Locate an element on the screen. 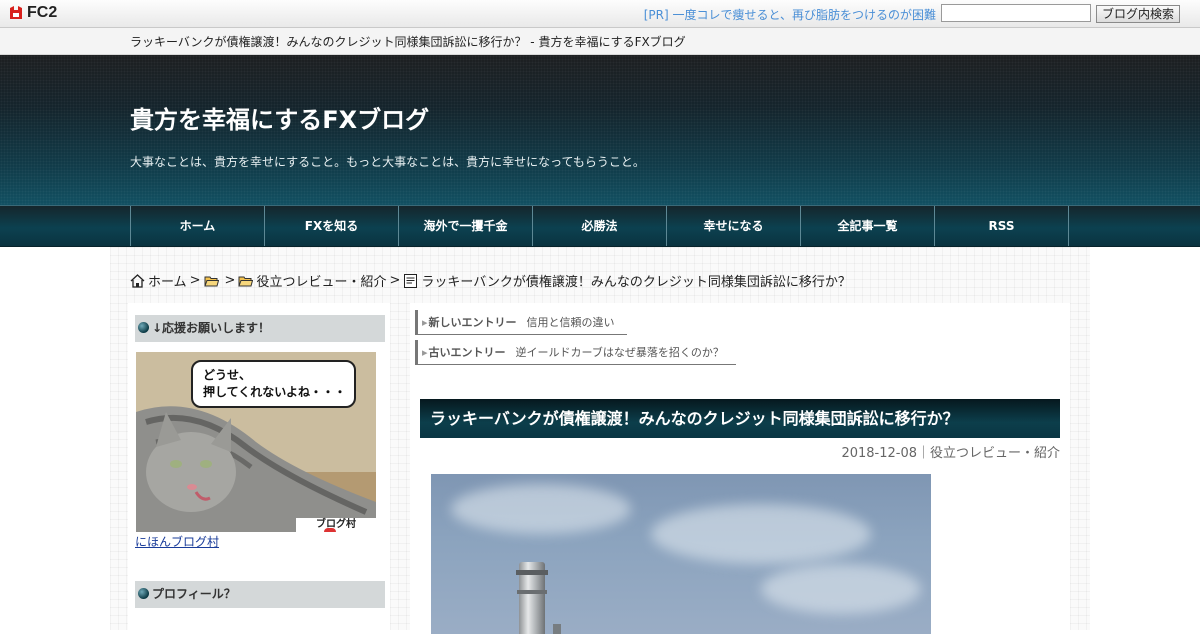  newer-entry-label: 新しいエントリー is located at coordinates (467, 322).